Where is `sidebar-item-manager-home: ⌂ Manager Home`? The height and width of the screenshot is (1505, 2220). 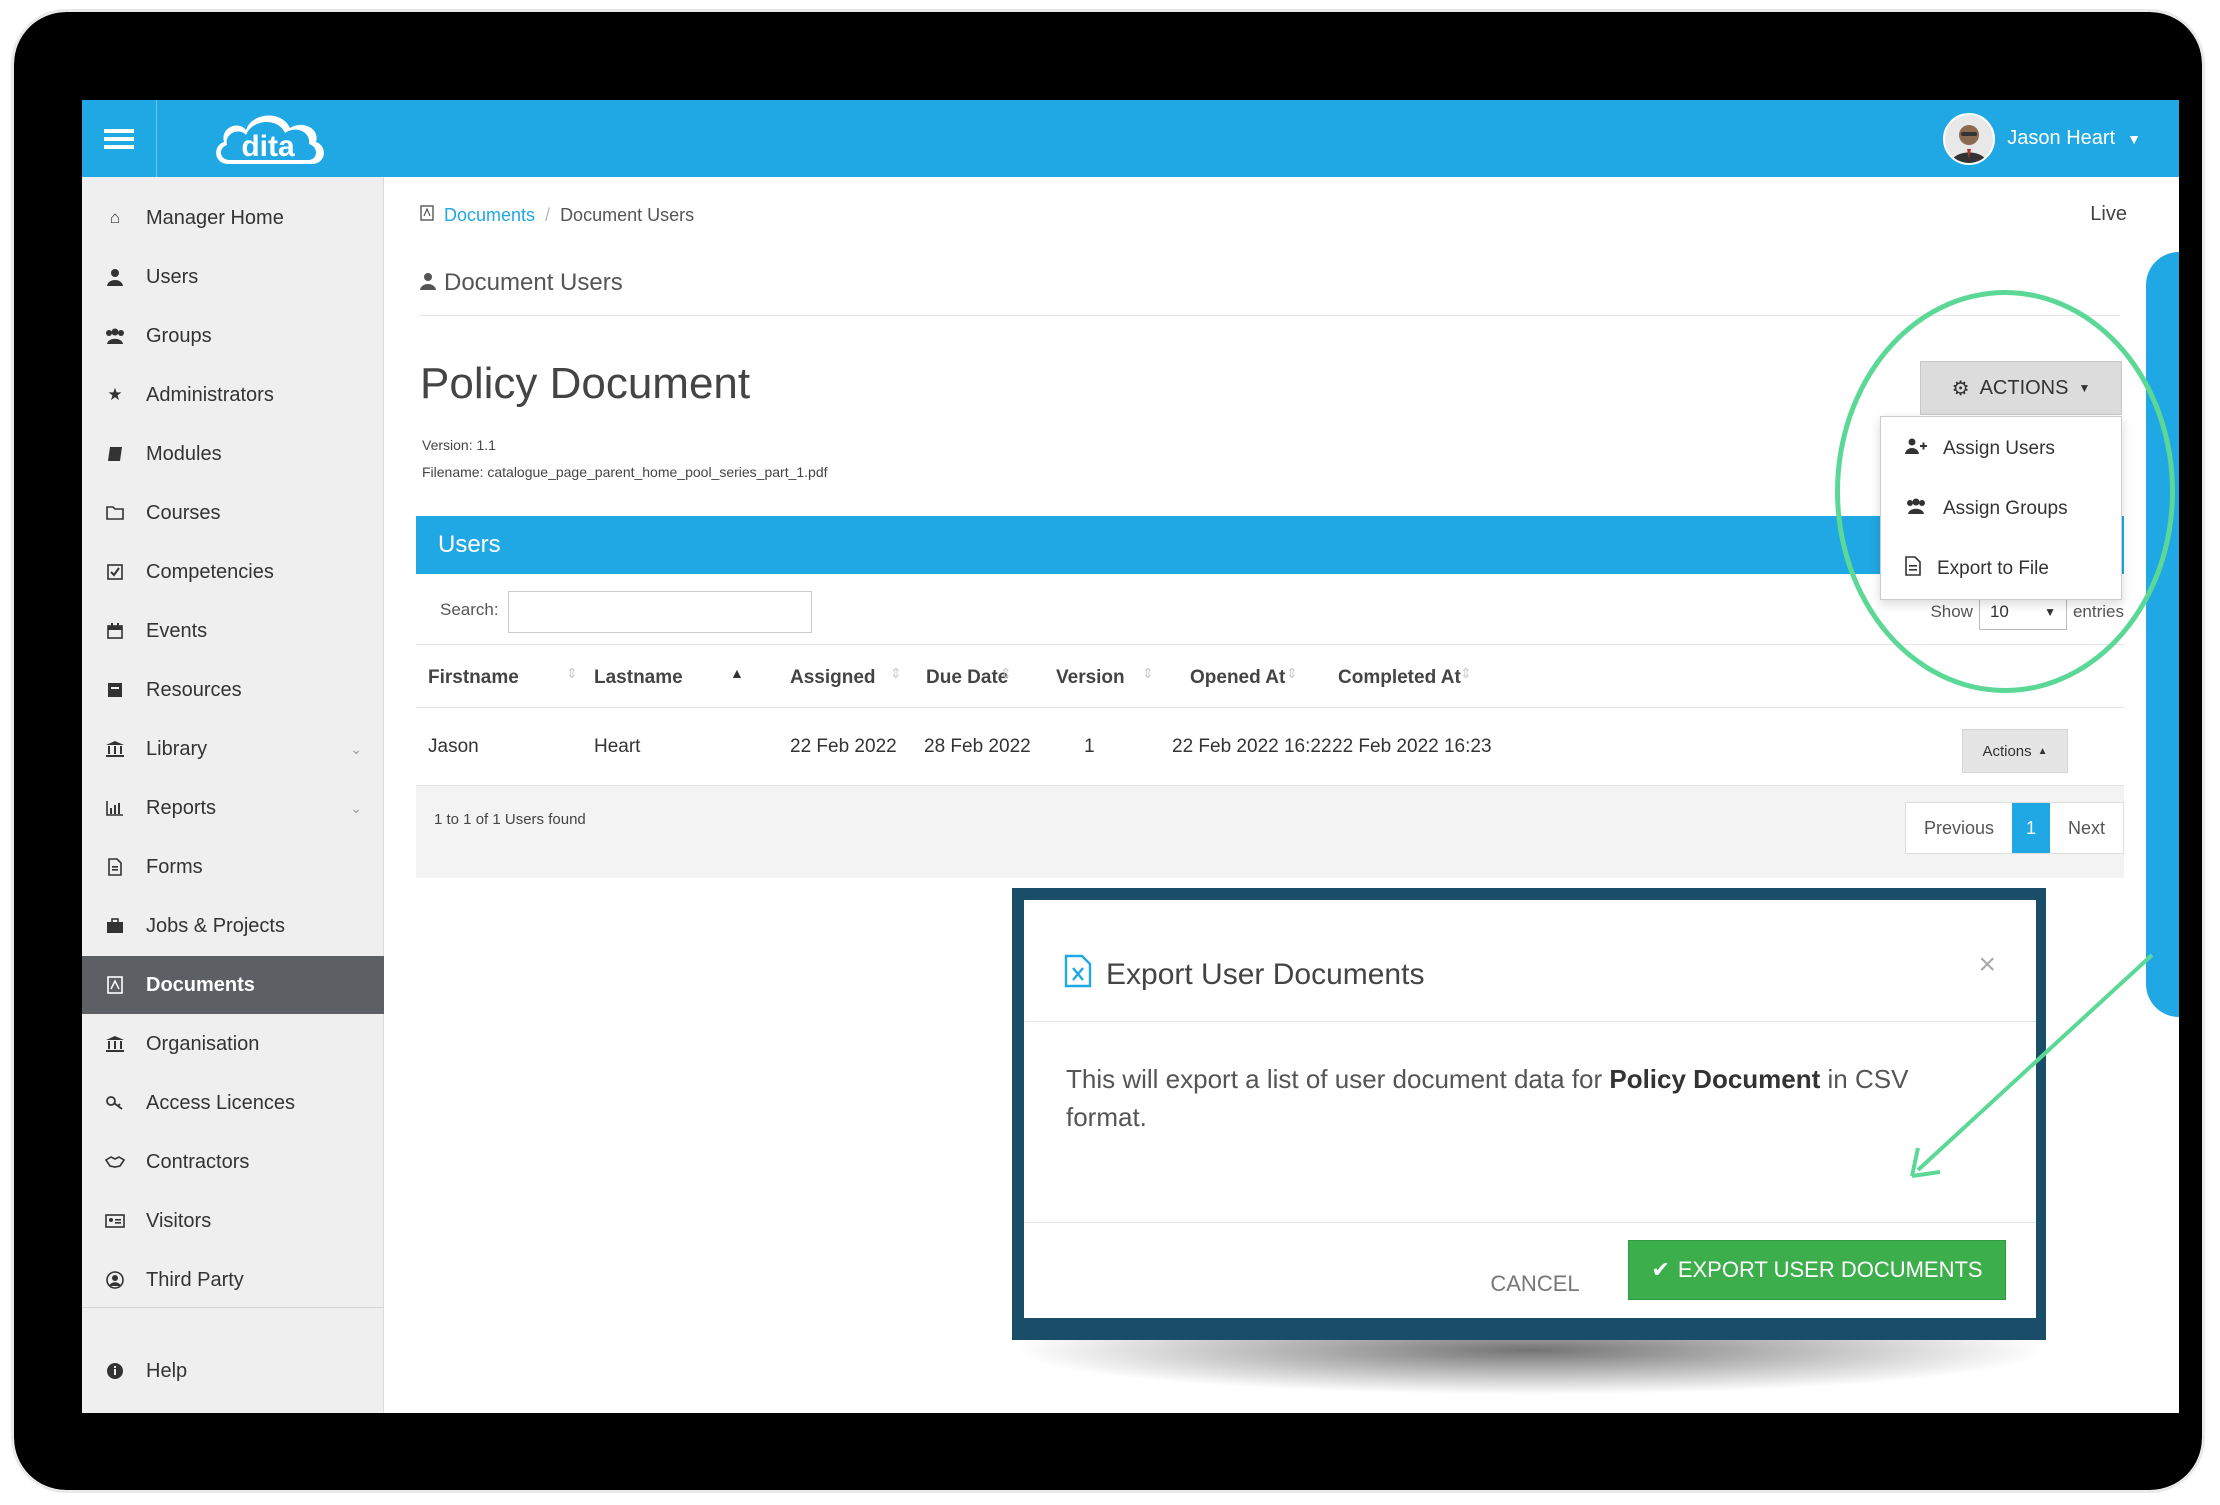 sidebar-item-manager-home: ⌂ Manager Home is located at coordinates (233, 218).